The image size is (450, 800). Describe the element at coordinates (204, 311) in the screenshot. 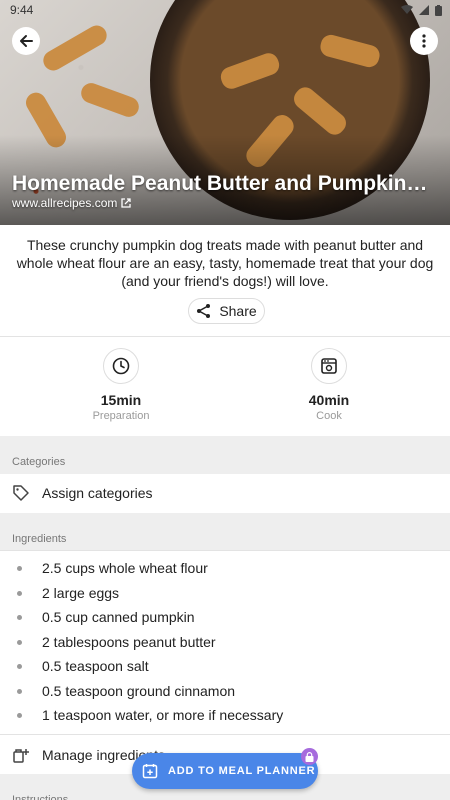

I see `share-icon` at that location.